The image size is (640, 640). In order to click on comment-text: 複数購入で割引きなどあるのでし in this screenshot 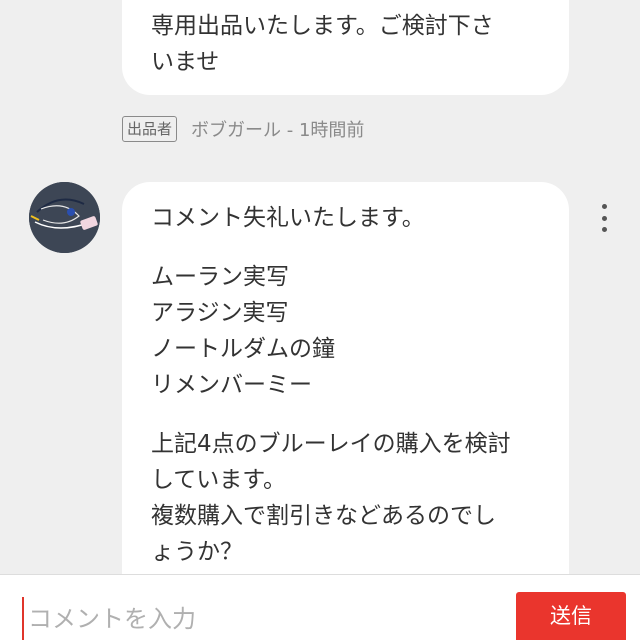, I will do `click(323, 516)`.